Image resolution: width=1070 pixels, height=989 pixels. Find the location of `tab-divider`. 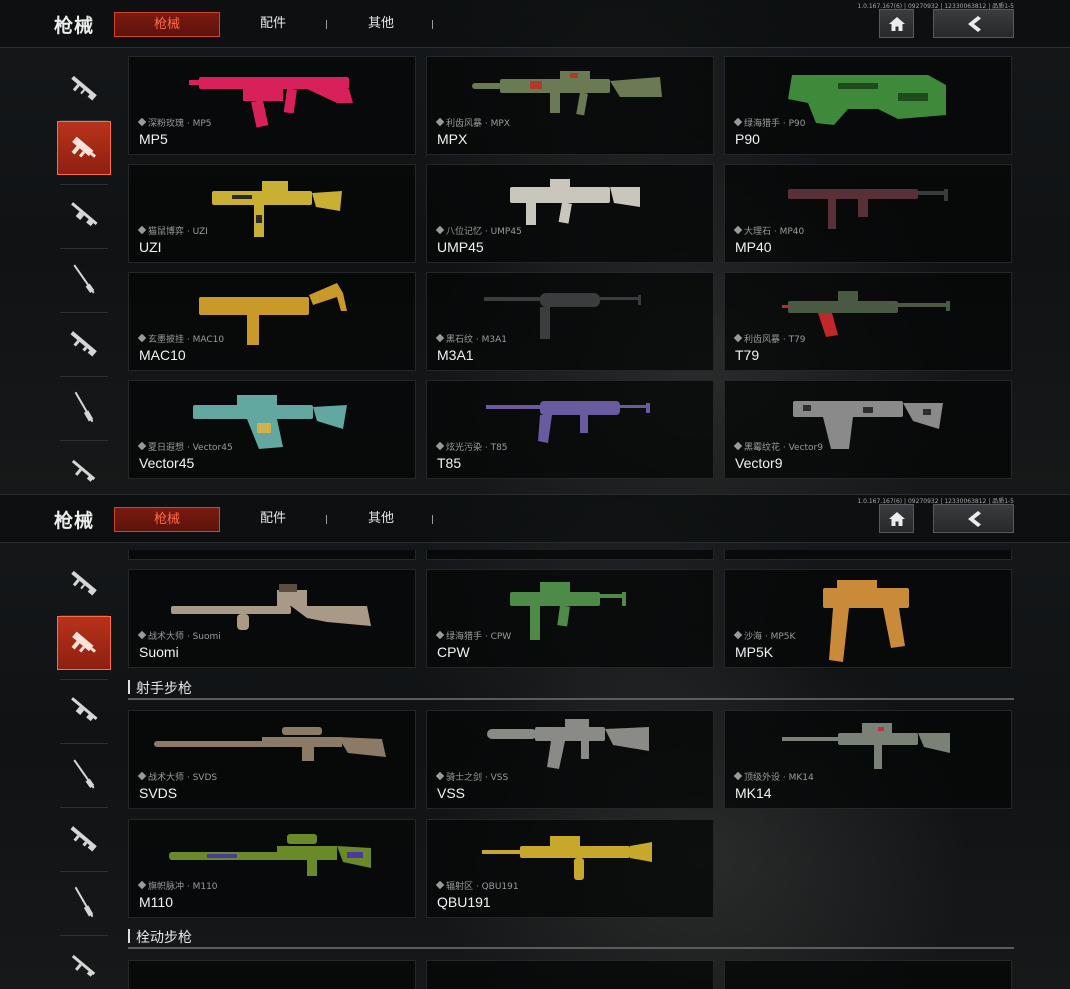

tab-divider is located at coordinates (432, 24).